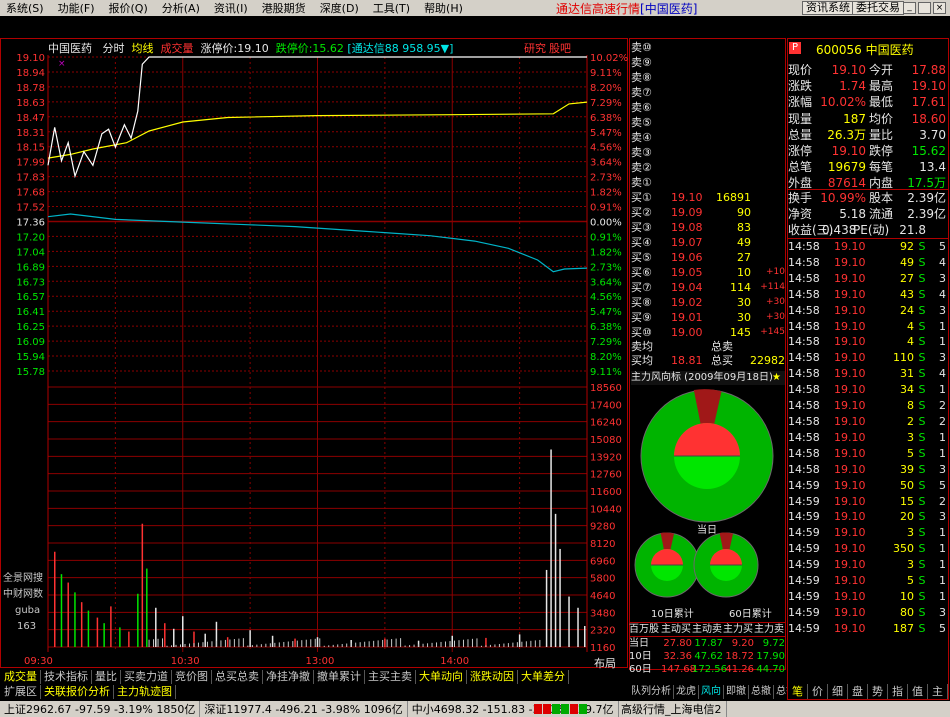 The image size is (950, 717). What do you see at coordinates (867, 485) in the screenshot?
I see `tick-row: 14:59 19.10 50 S 5` at bounding box center [867, 485].